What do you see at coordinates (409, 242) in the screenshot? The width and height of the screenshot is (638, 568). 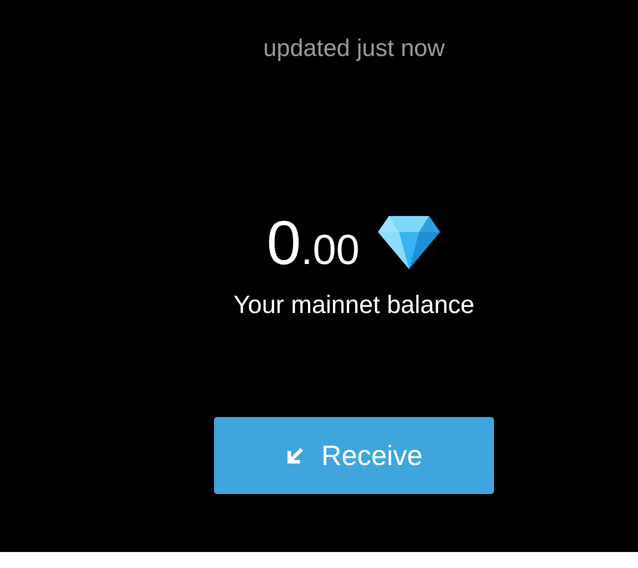 I see `gem-icon` at bounding box center [409, 242].